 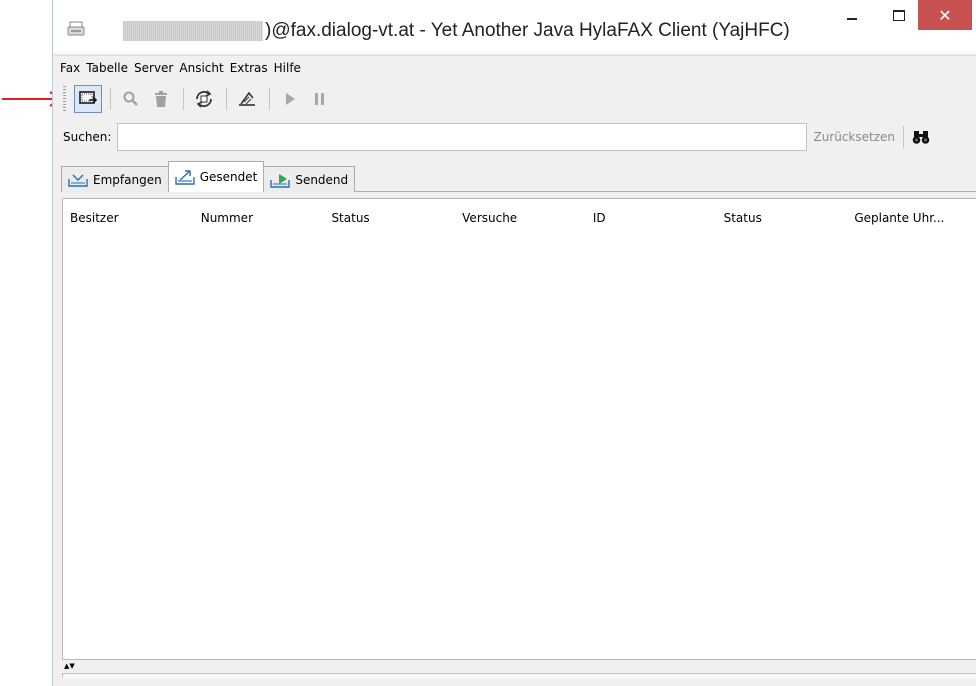 I want to click on column-header: ID, so click(x=651, y=218).